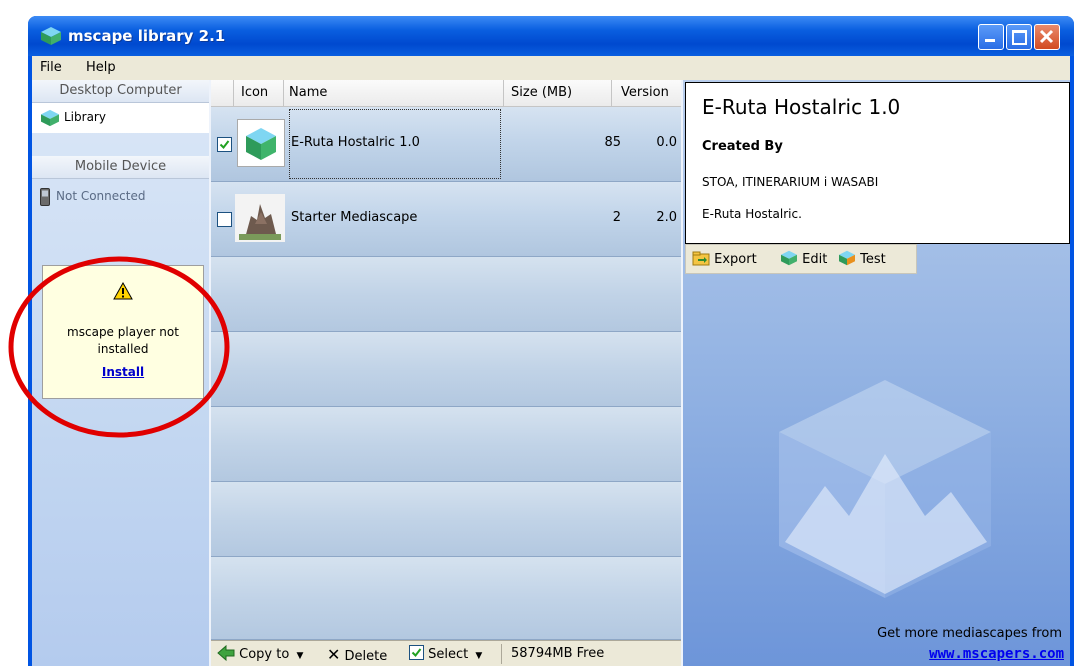 This screenshot has height=666, width=1074. I want to click on library-icon, so click(50, 118).